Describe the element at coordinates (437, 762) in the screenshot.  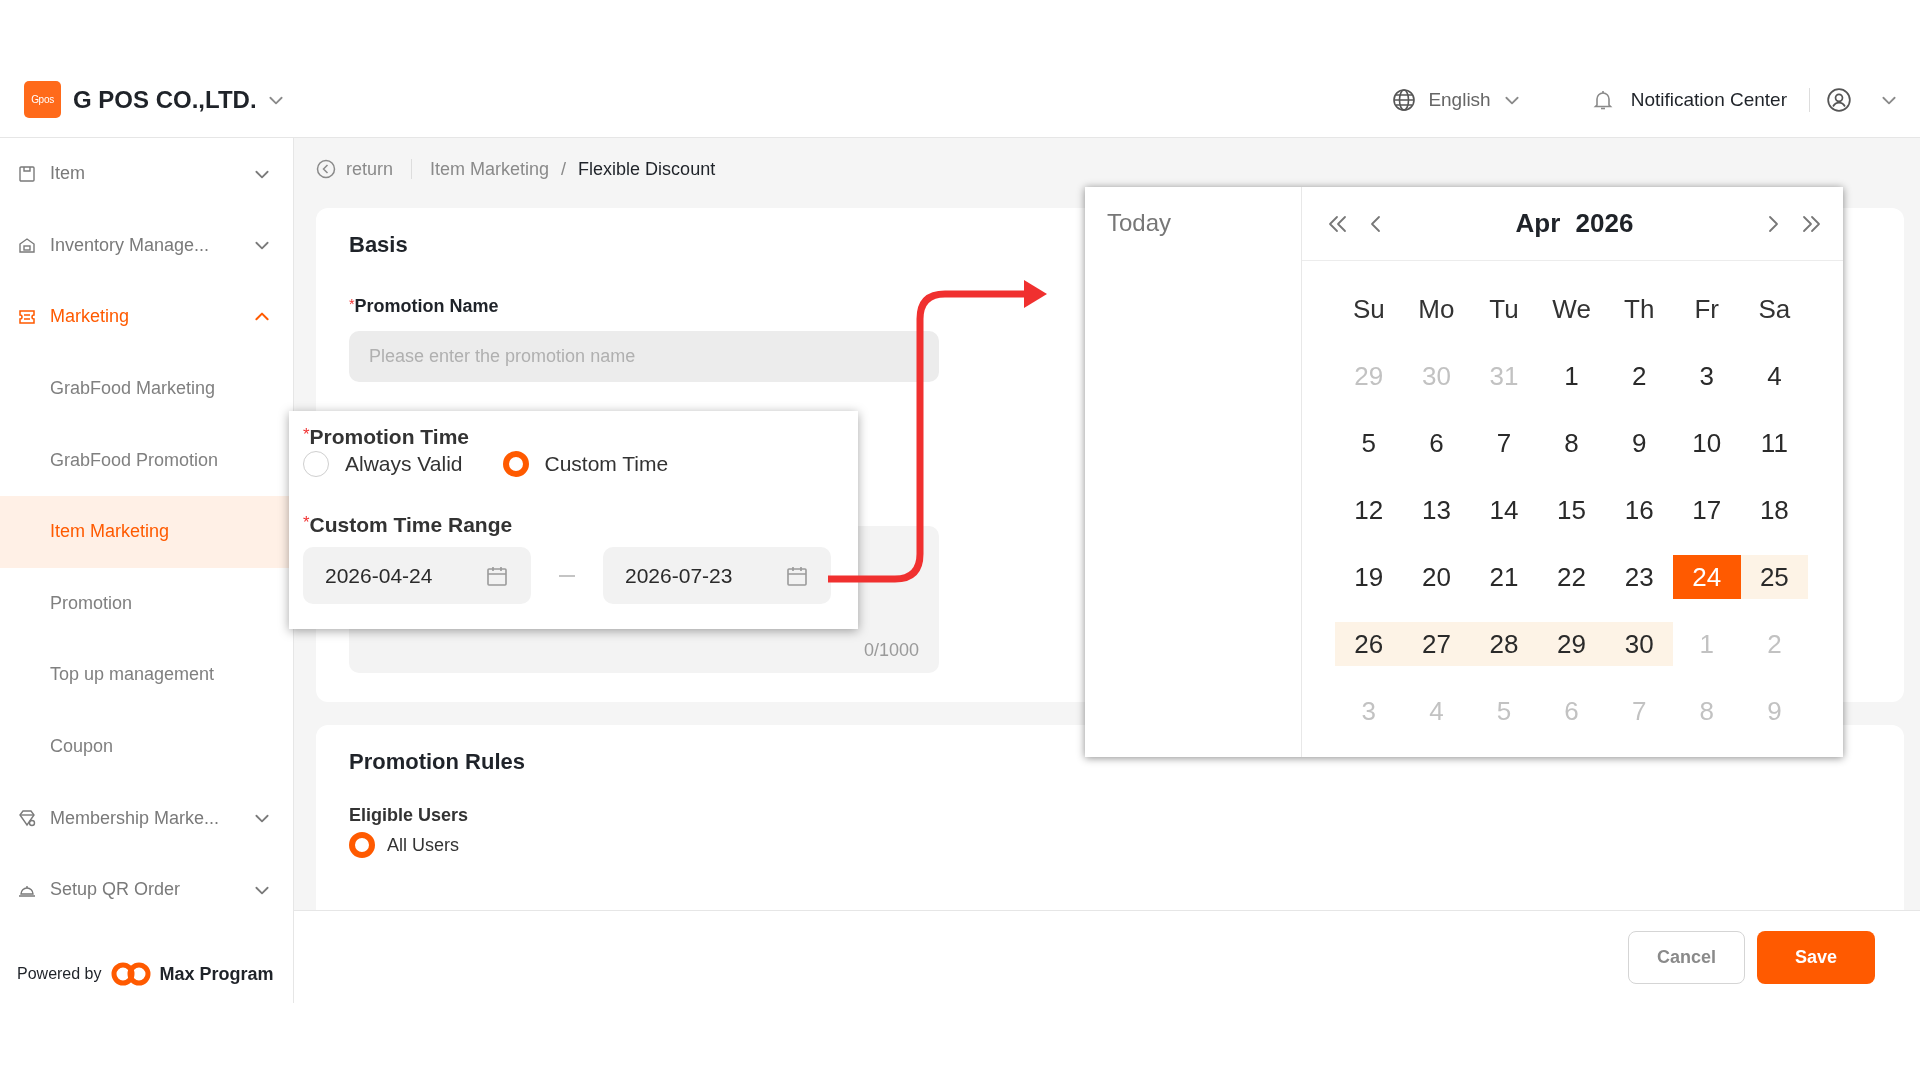
I see `section-title: Promotion Rules` at that location.